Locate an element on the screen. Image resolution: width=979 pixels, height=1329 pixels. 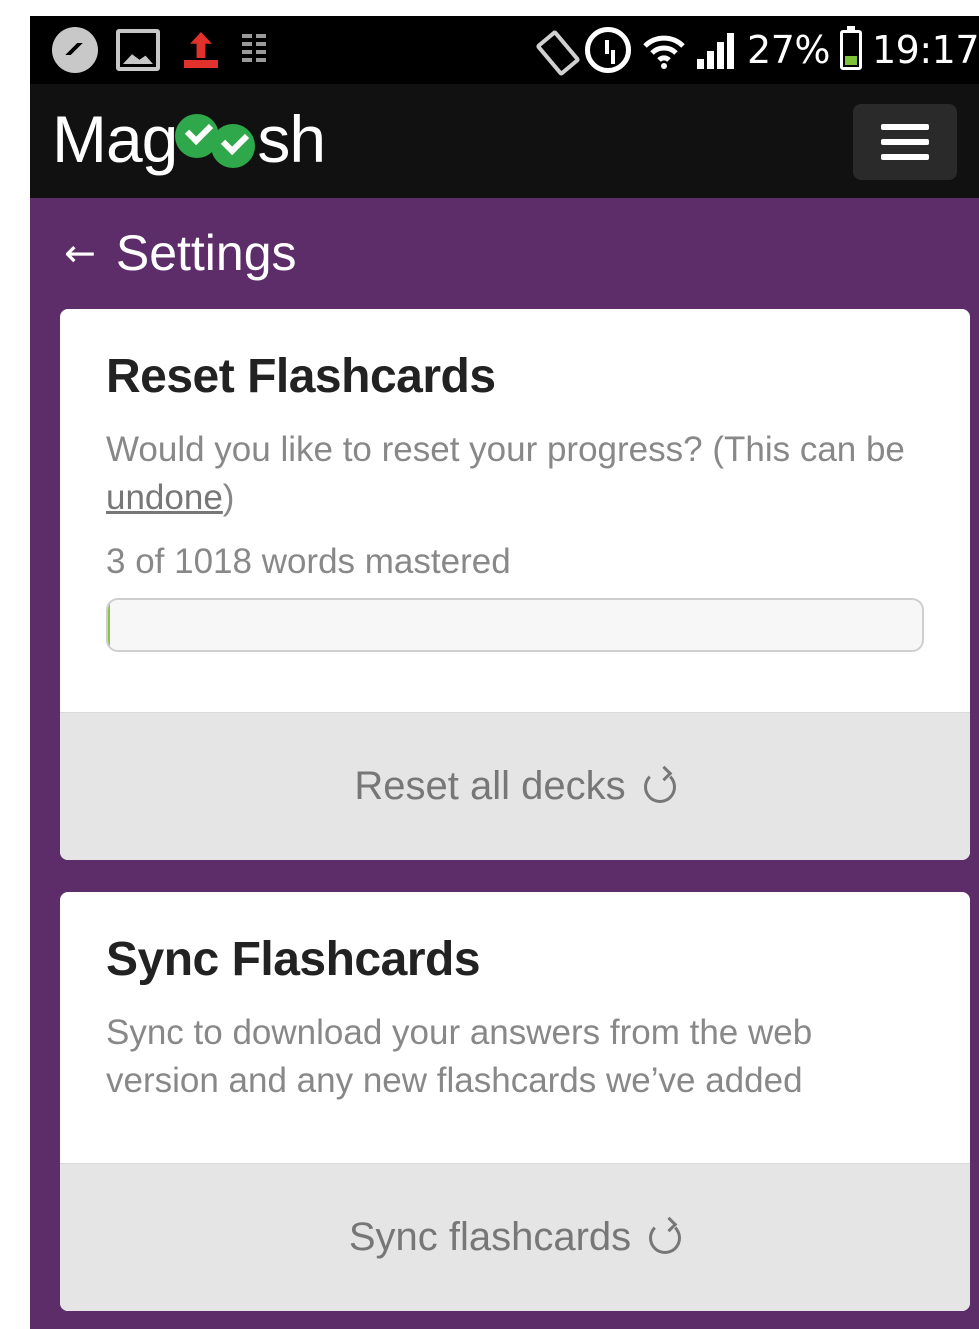
wifi-icon is located at coordinates (664, 52).